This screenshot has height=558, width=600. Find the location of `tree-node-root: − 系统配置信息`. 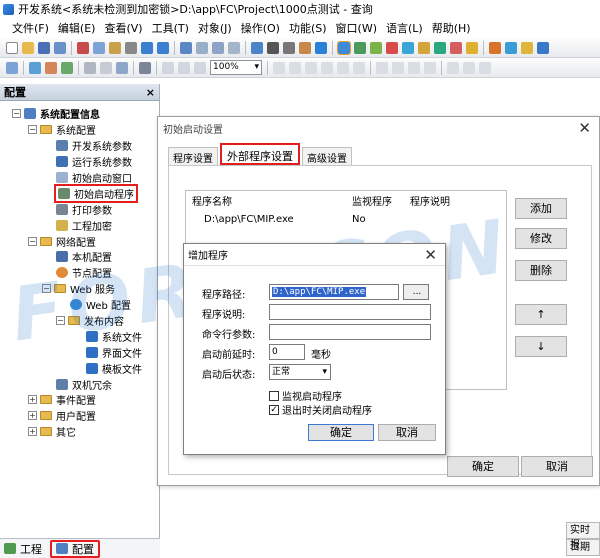

tree-node-root: − 系统配置信息 is located at coordinates (79, 114).